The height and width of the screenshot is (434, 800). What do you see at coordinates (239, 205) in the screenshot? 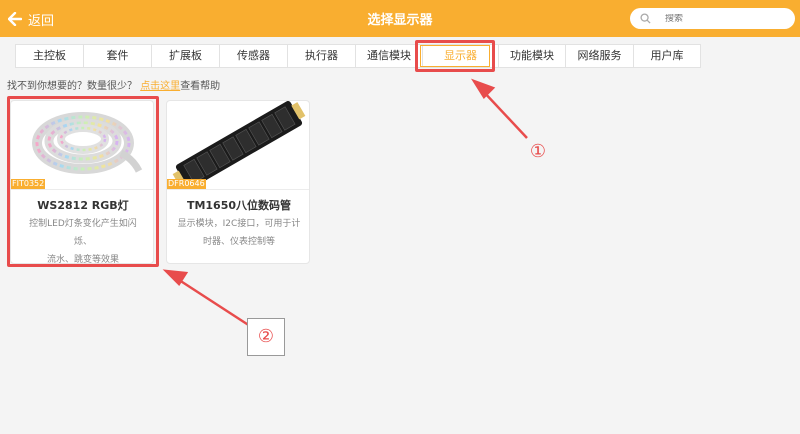
I see `product-name: TM1650八位数码管` at bounding box center [239, 205].